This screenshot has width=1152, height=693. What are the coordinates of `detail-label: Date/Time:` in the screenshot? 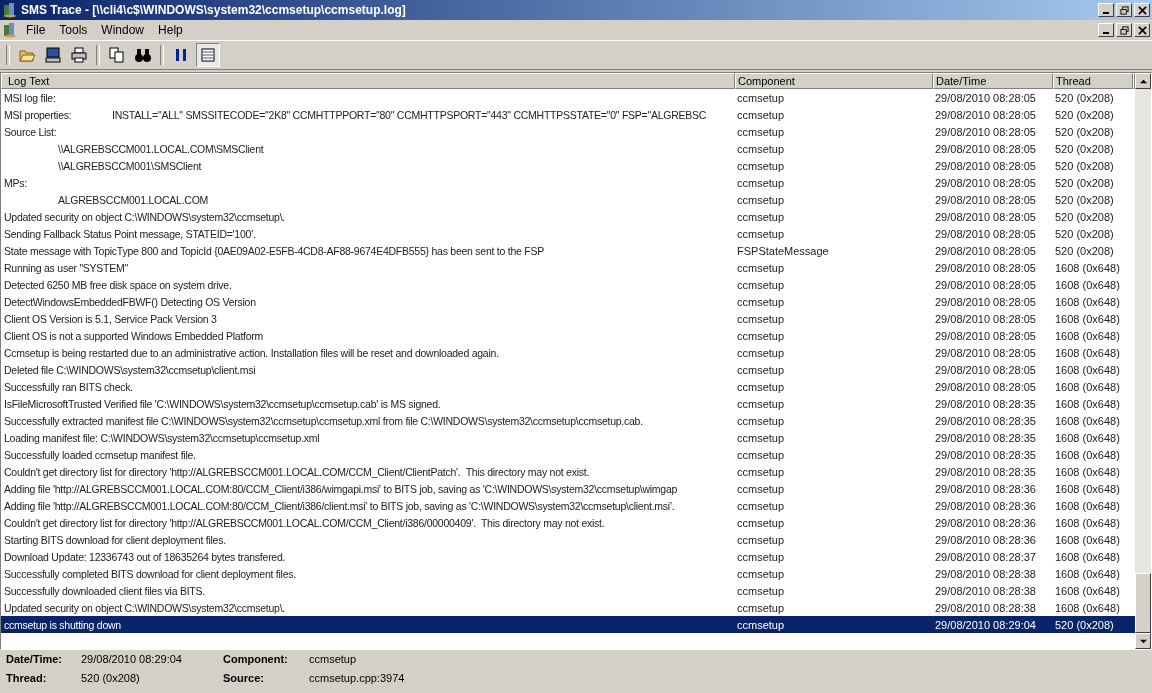 It's located at (35, 659).